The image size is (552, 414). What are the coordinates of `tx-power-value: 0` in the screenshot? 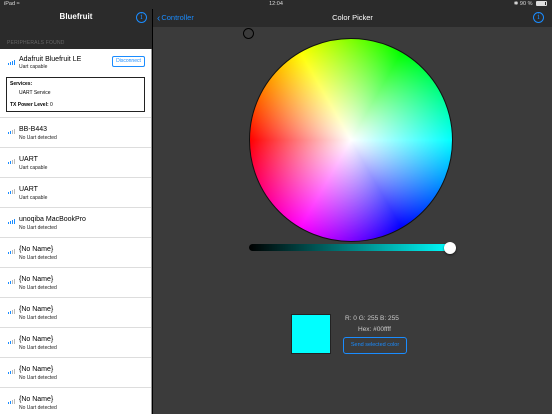 It's located at (51, 105).